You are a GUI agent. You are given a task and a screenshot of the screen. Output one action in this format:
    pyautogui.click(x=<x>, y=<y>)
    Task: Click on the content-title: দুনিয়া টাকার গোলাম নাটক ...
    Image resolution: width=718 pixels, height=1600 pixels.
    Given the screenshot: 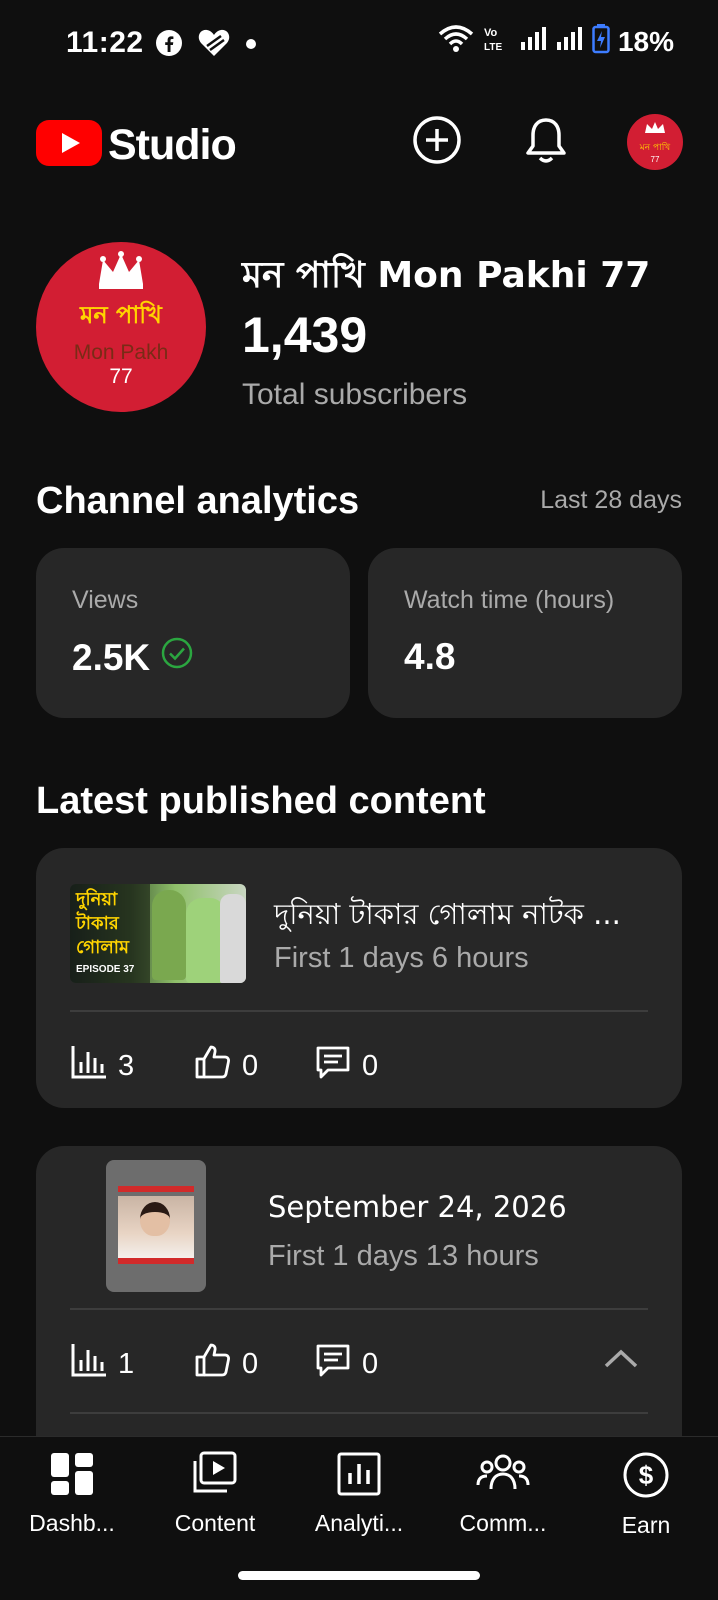 What is the action you would take?
    pyautogui.click(x=447, y=914)
    